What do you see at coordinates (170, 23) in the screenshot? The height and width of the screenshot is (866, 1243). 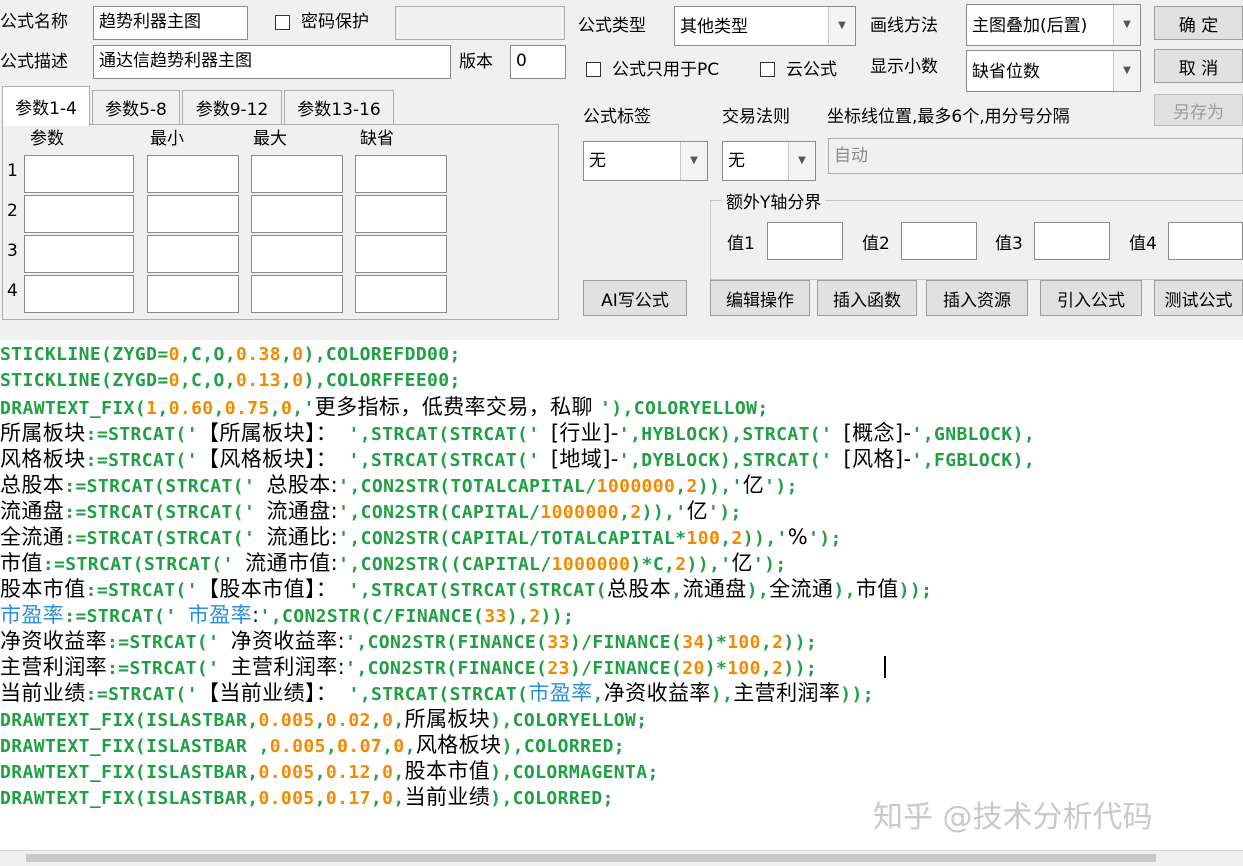 I see `formula-name-input: 趋势利器主图` at bounding box center [170, 23].